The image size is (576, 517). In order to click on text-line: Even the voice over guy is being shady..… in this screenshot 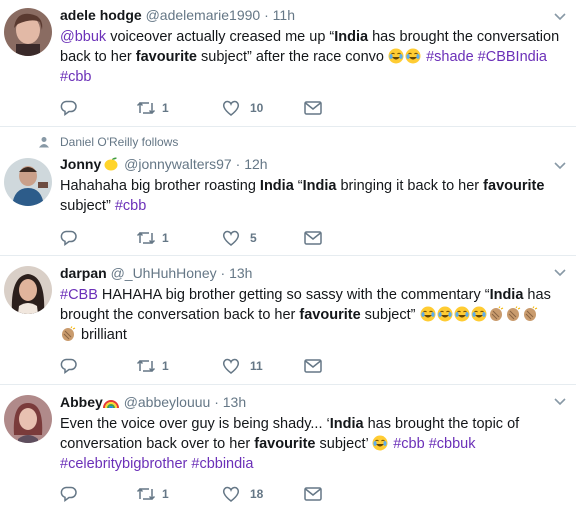, I will do `click(313, 424)`.